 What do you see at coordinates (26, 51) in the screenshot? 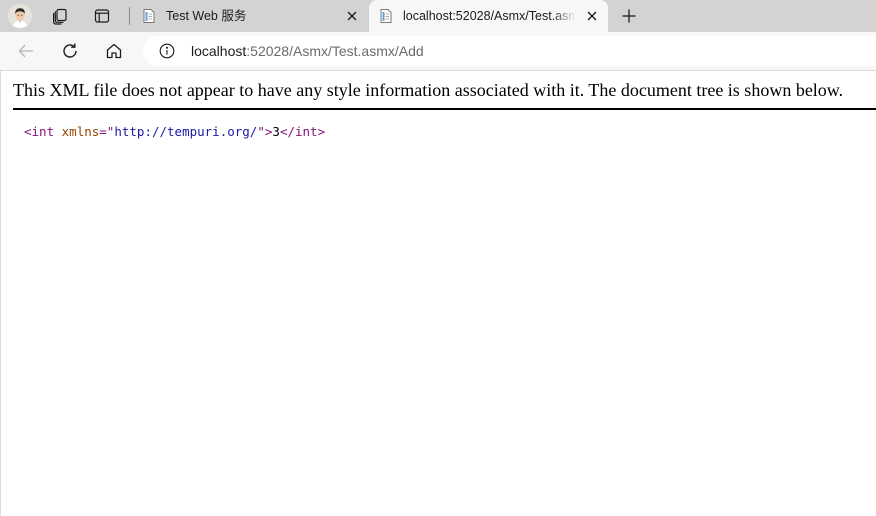
I see `back-arrow-icon` at bounding box center [26, 51].